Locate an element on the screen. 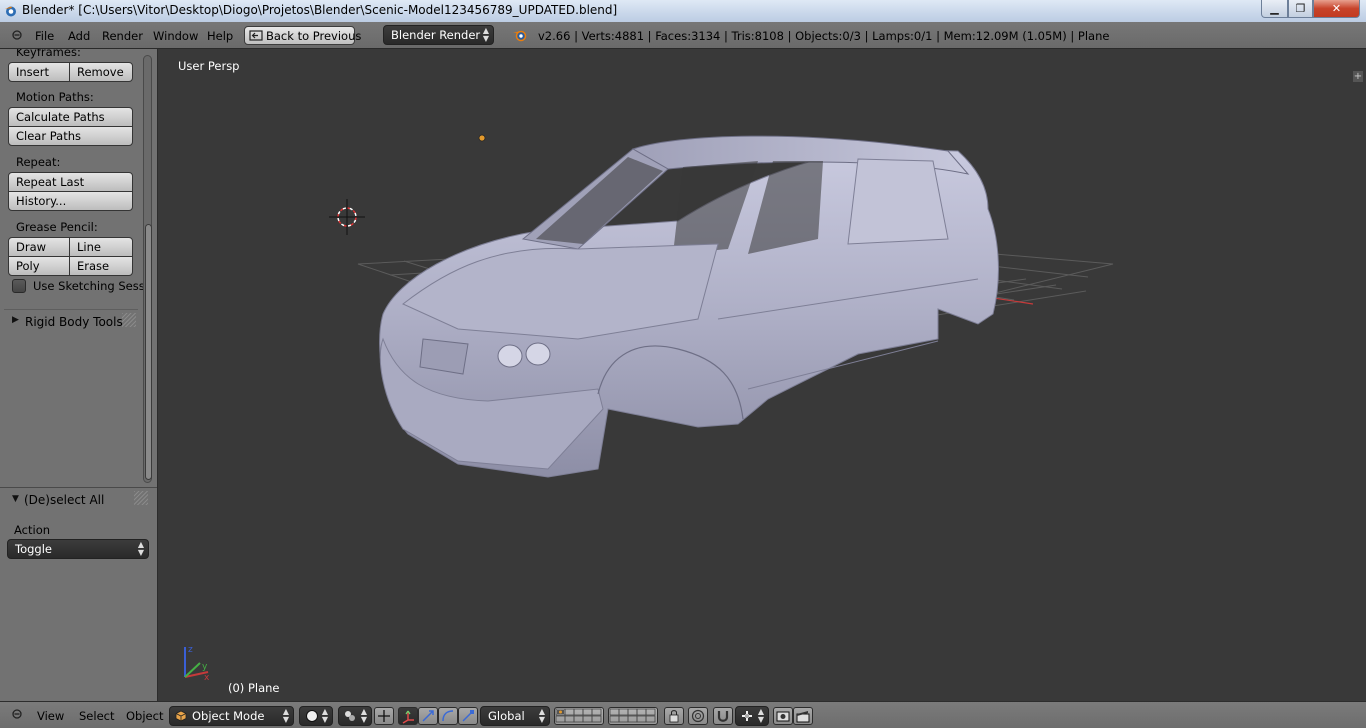  scale-toggle is located at coordinates (468, 716).